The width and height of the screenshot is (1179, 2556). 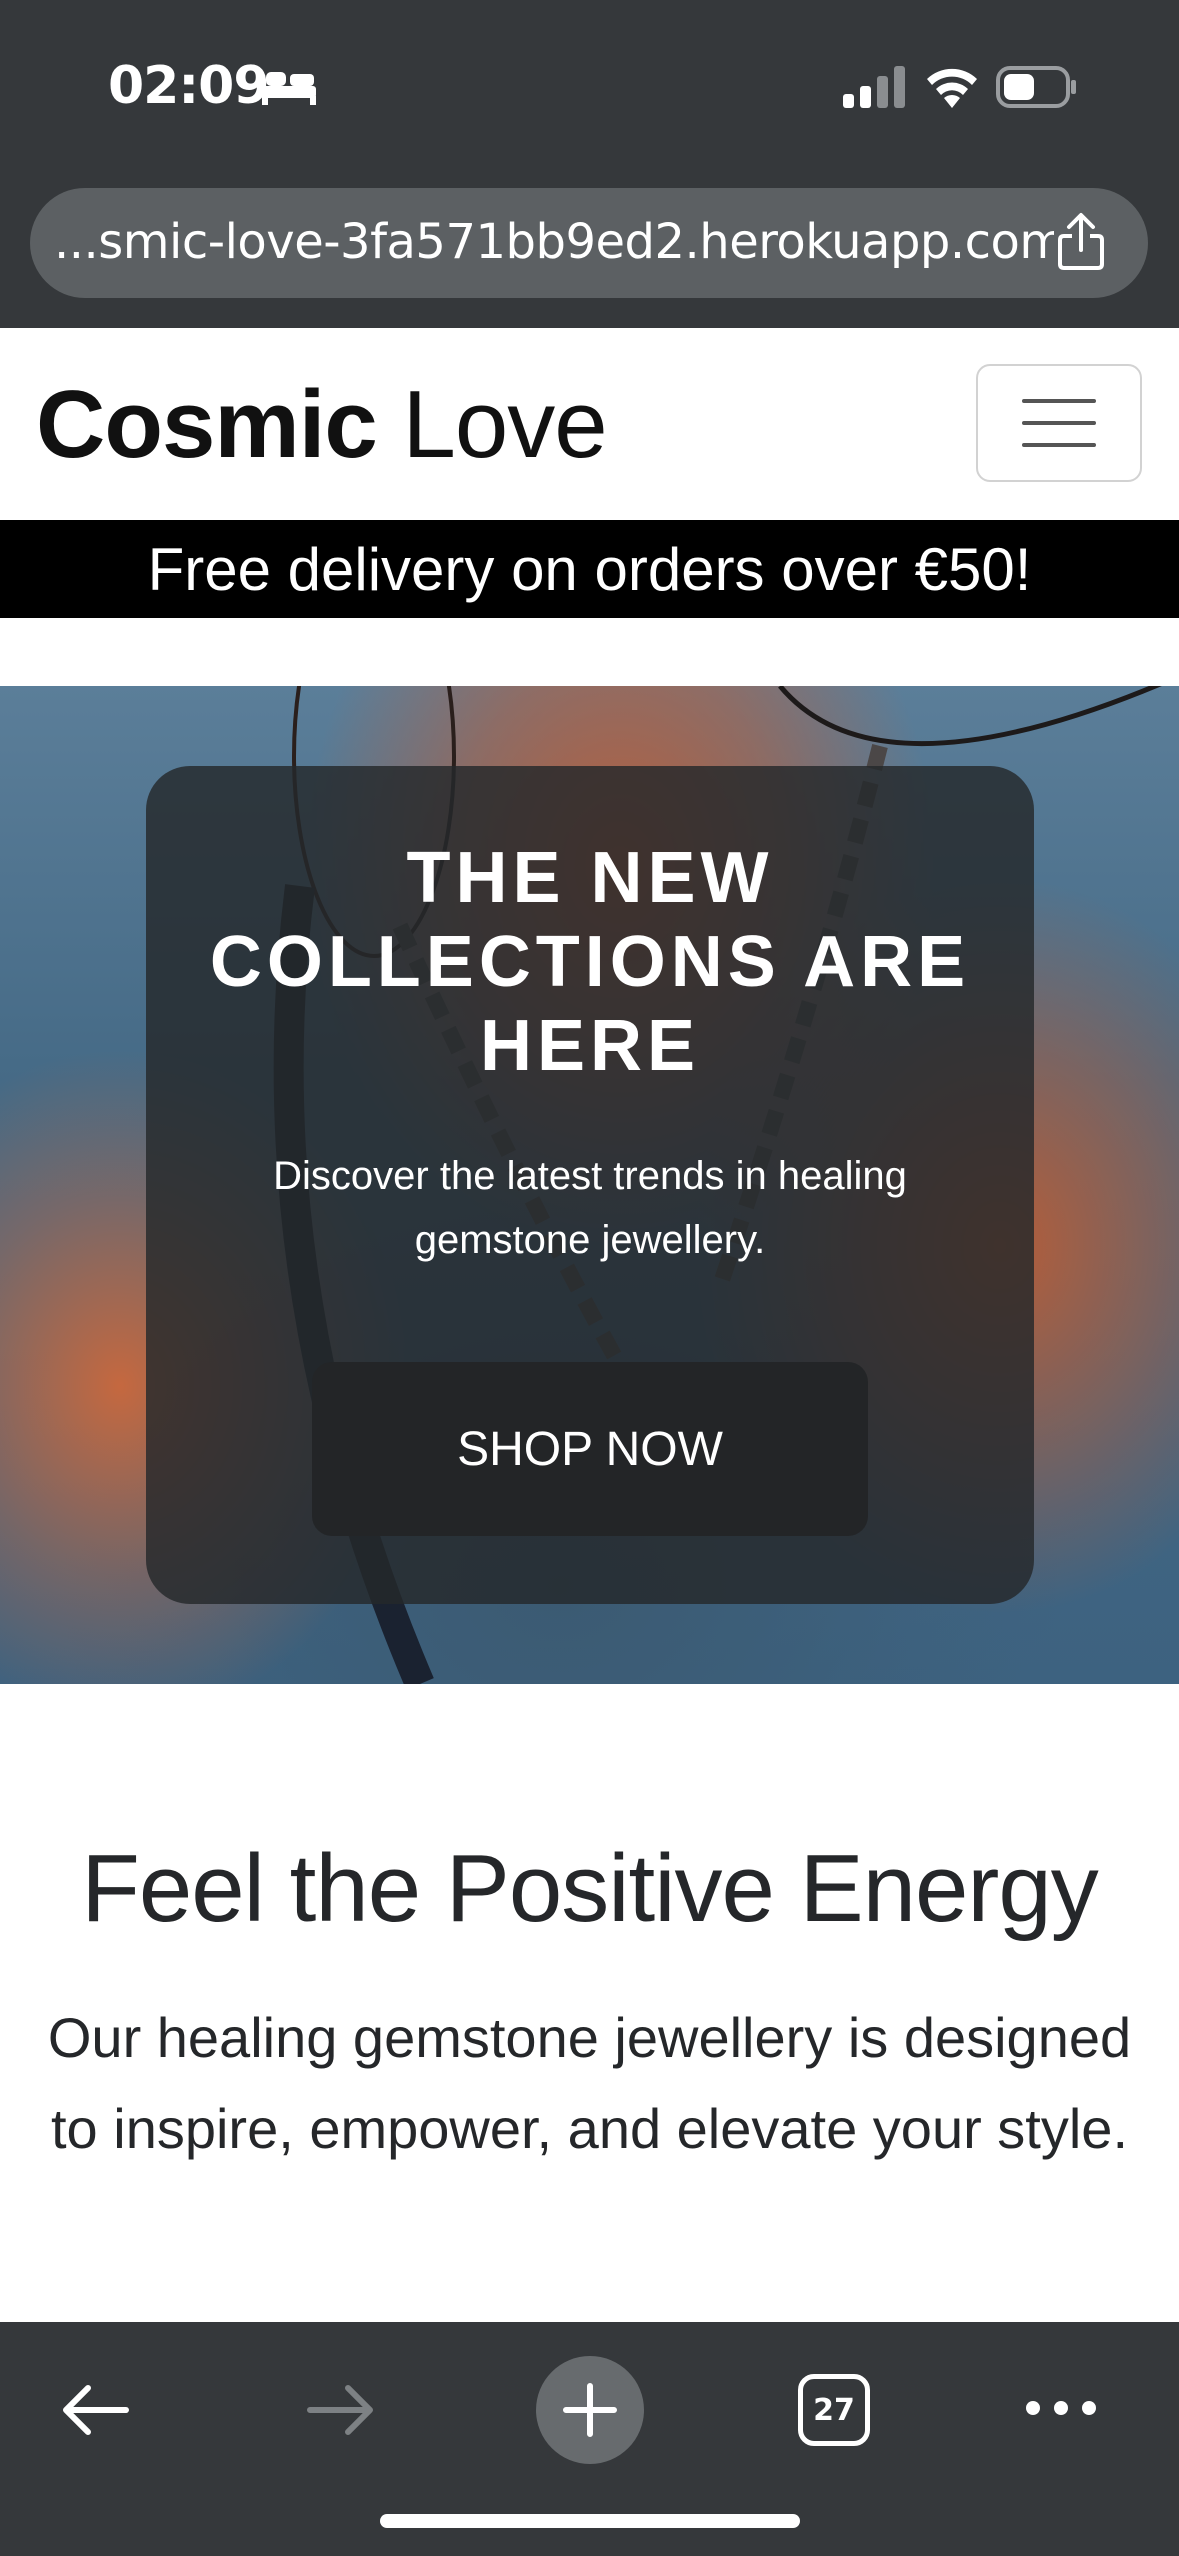 What do you see at coordinates (952, 88) in the screenshot?
I see `wifi-icon` at bounding box center [952, 88].